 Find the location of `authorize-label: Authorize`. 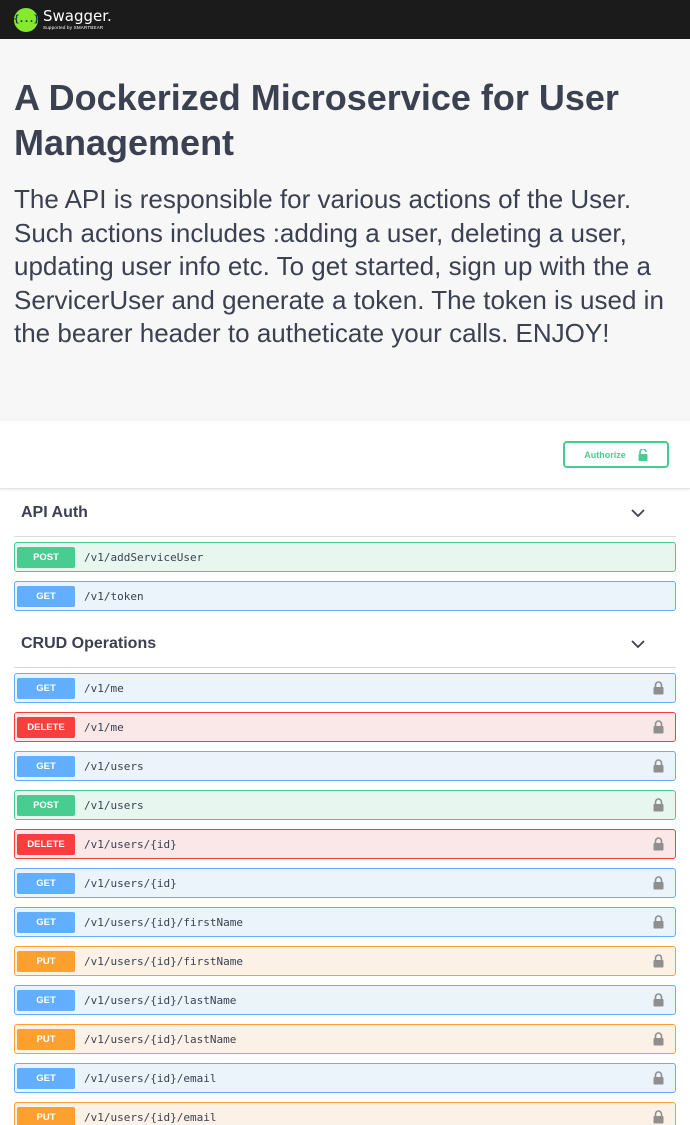

authorize-label: Authorize is located at coordinates (605, 454).